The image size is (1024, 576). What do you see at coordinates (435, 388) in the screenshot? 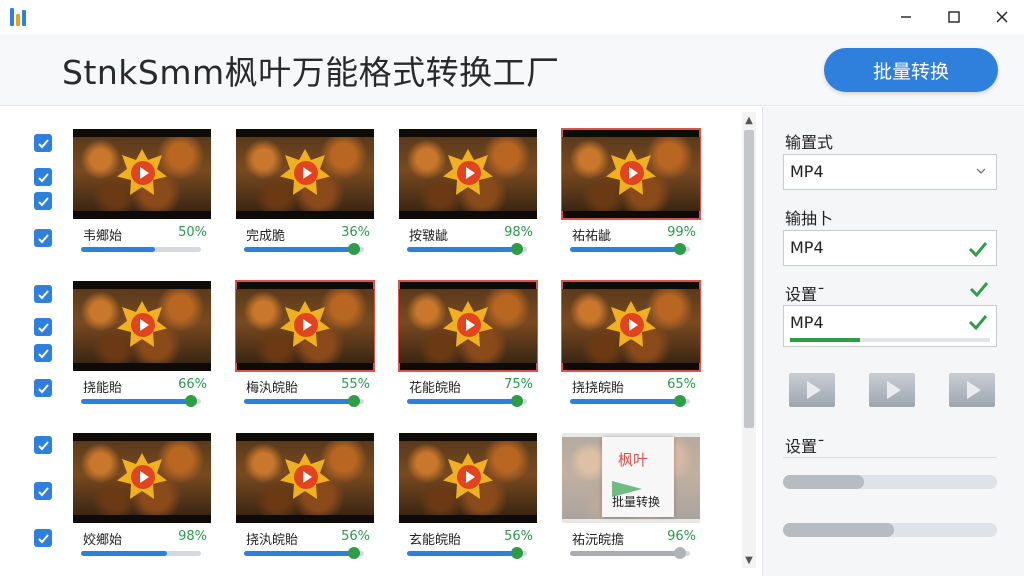
I see `video-name: 花能皖貽` at bounding box center [435, 388].